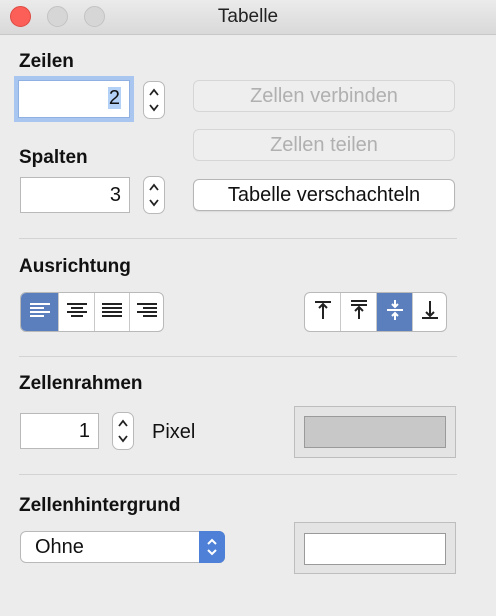 The width and height of the screenshot is (496, 616). I want to click on align-center-button, so click(77, 312).